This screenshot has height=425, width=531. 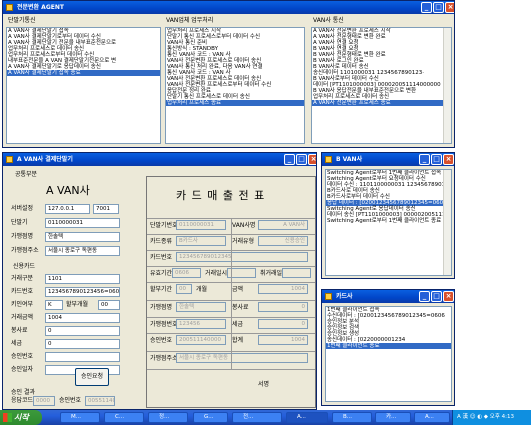 I want to click on receipt-label: 취거래일, so click(x=271, y=273).